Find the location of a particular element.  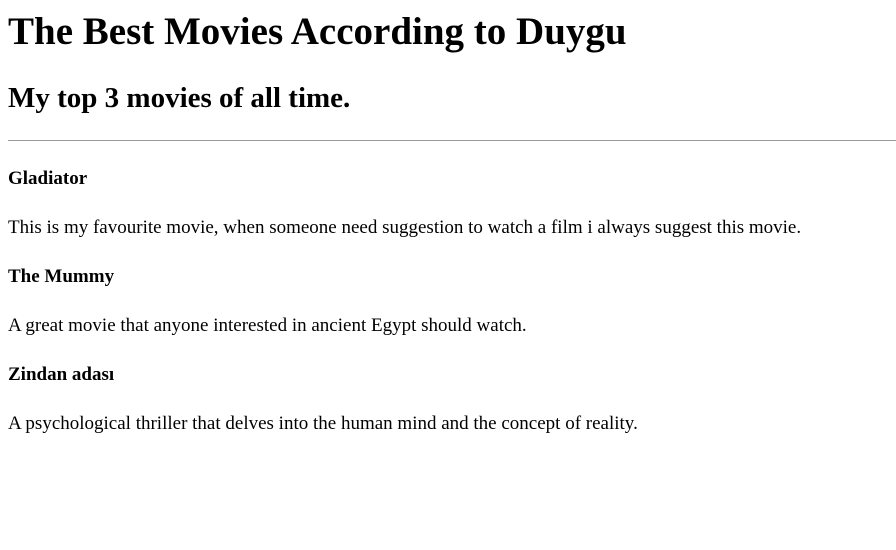

divider is located at coordinates (452, 140).